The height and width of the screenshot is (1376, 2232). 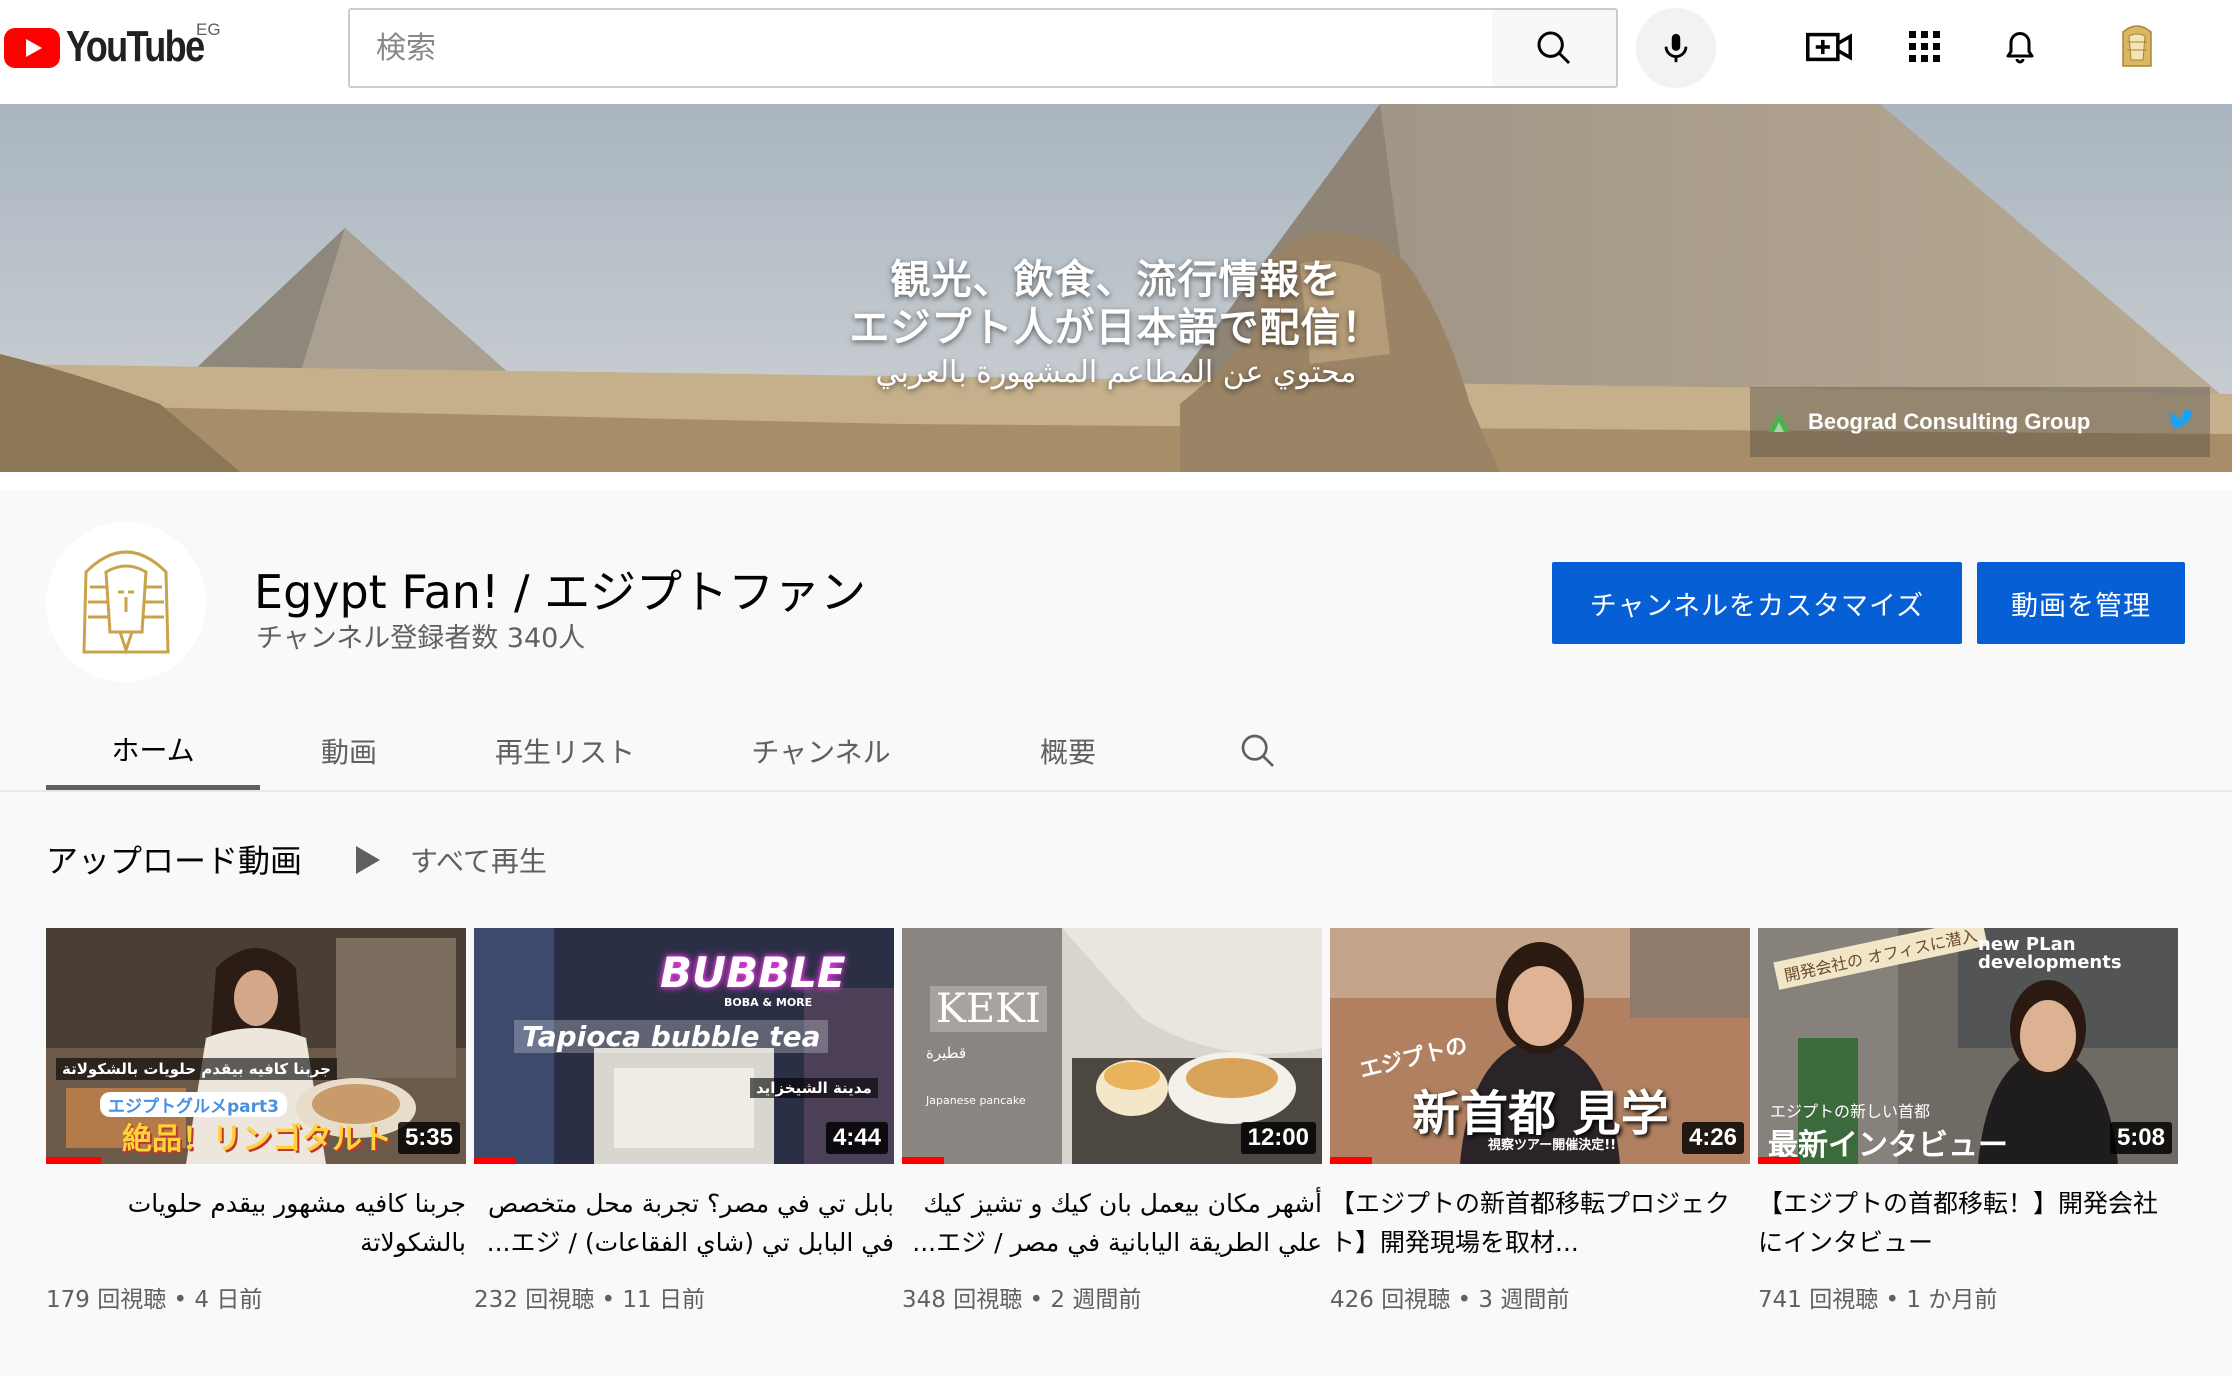 What do you see at coordinates (671, 1036) in the screenshot?
I see `thumbnail-caption-2: Tapioca bubble tea` at bounding box center [671, 1036].